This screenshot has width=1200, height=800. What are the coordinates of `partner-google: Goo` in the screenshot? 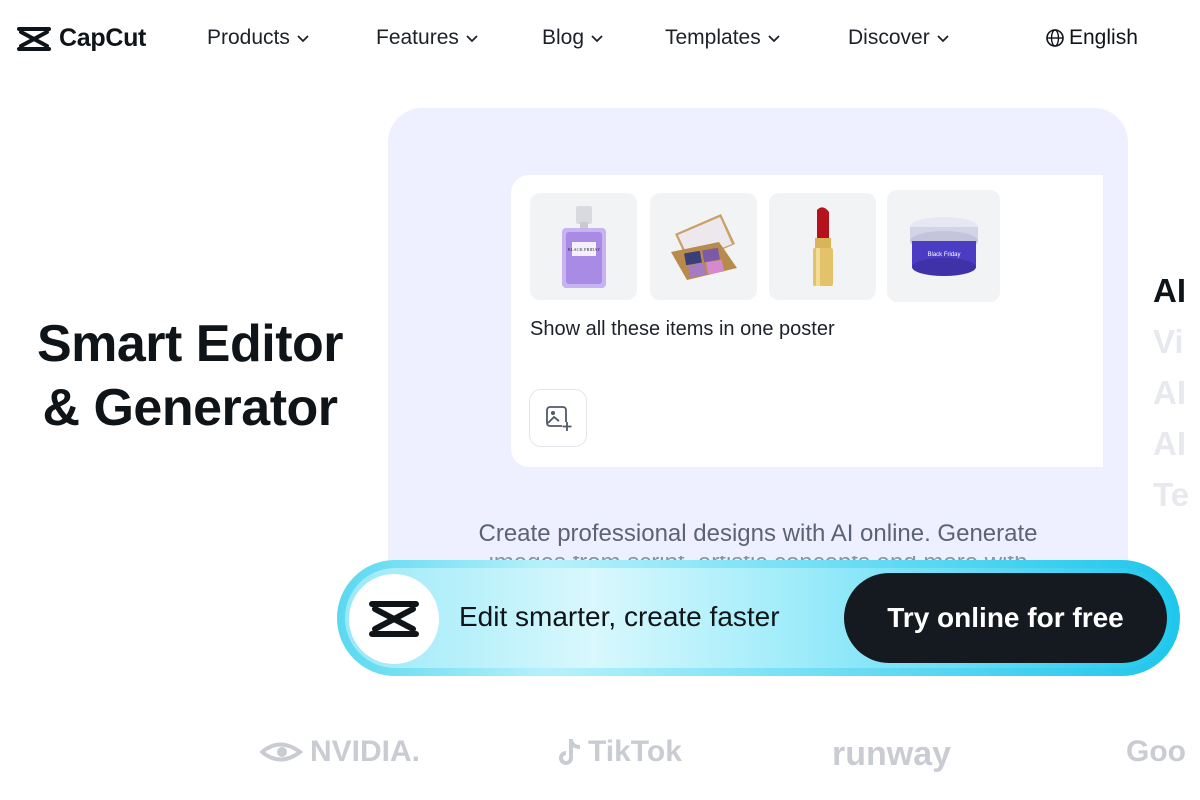 It's located at (1156, 752).